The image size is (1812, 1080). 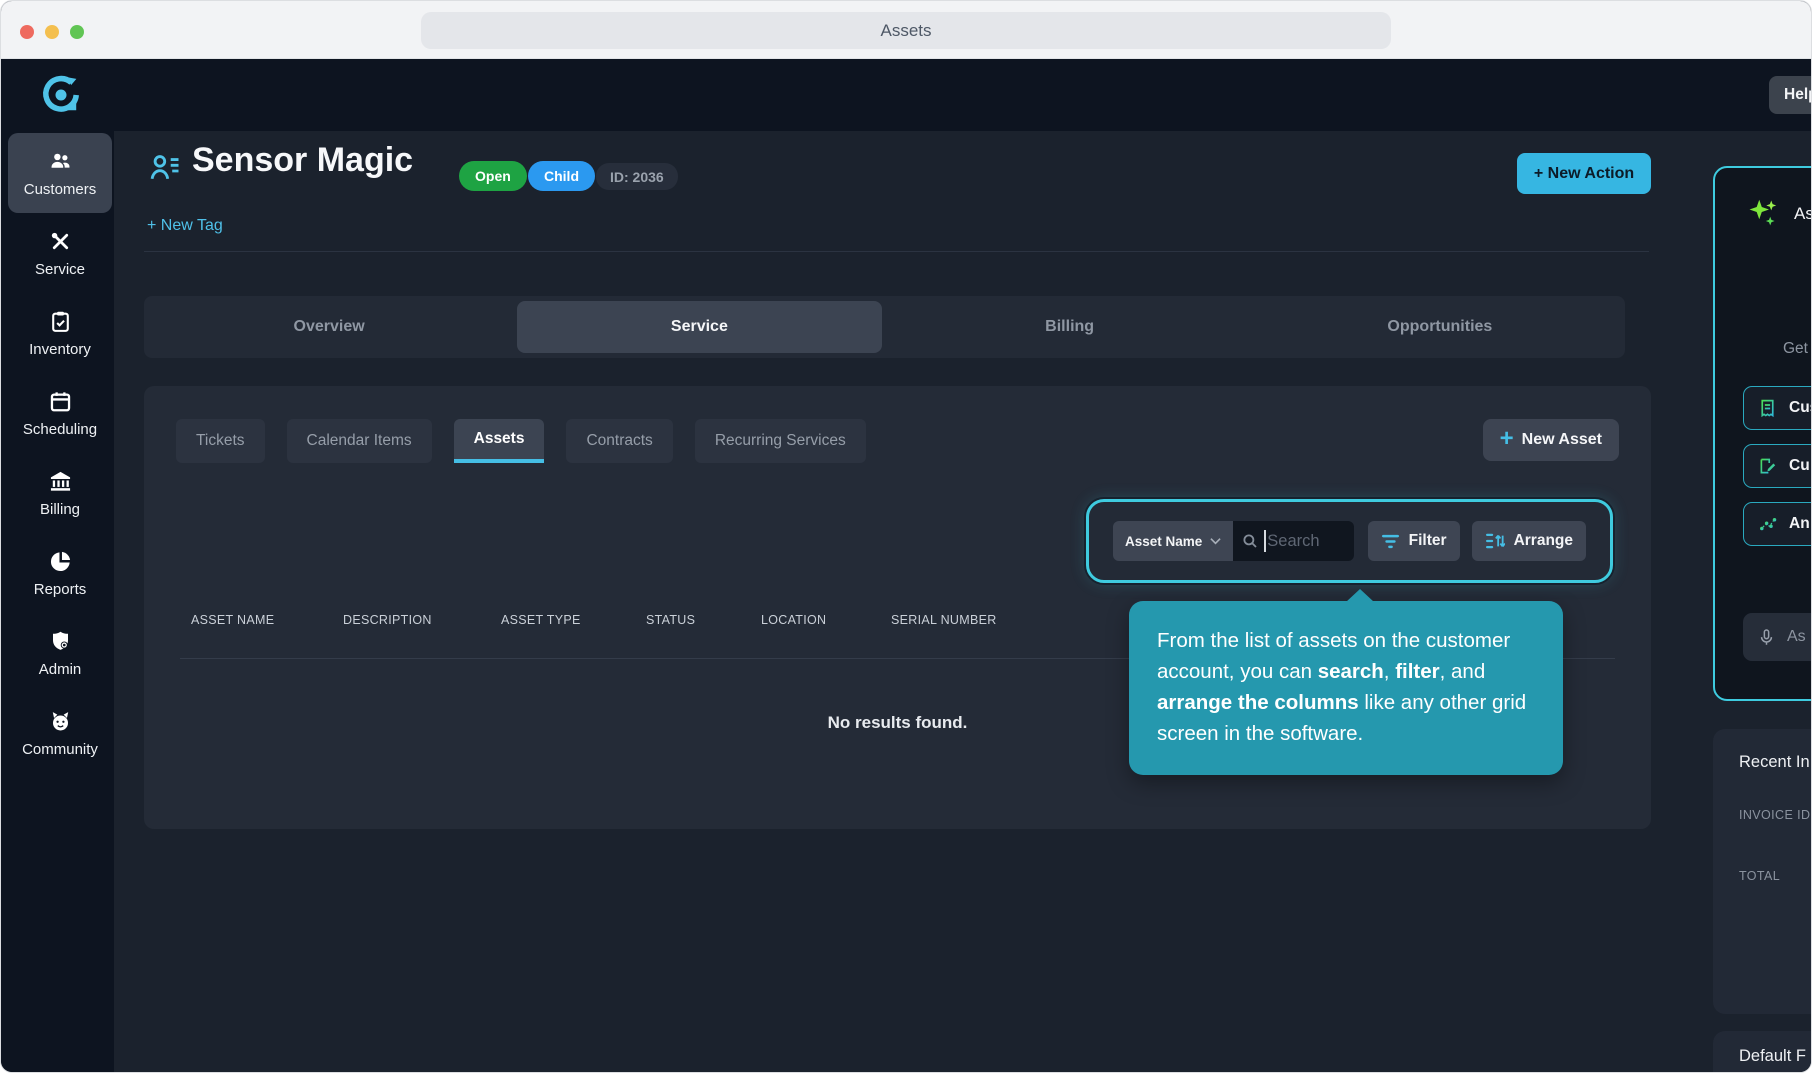 I want to click on tools-icon, so click(x=59, y=240).